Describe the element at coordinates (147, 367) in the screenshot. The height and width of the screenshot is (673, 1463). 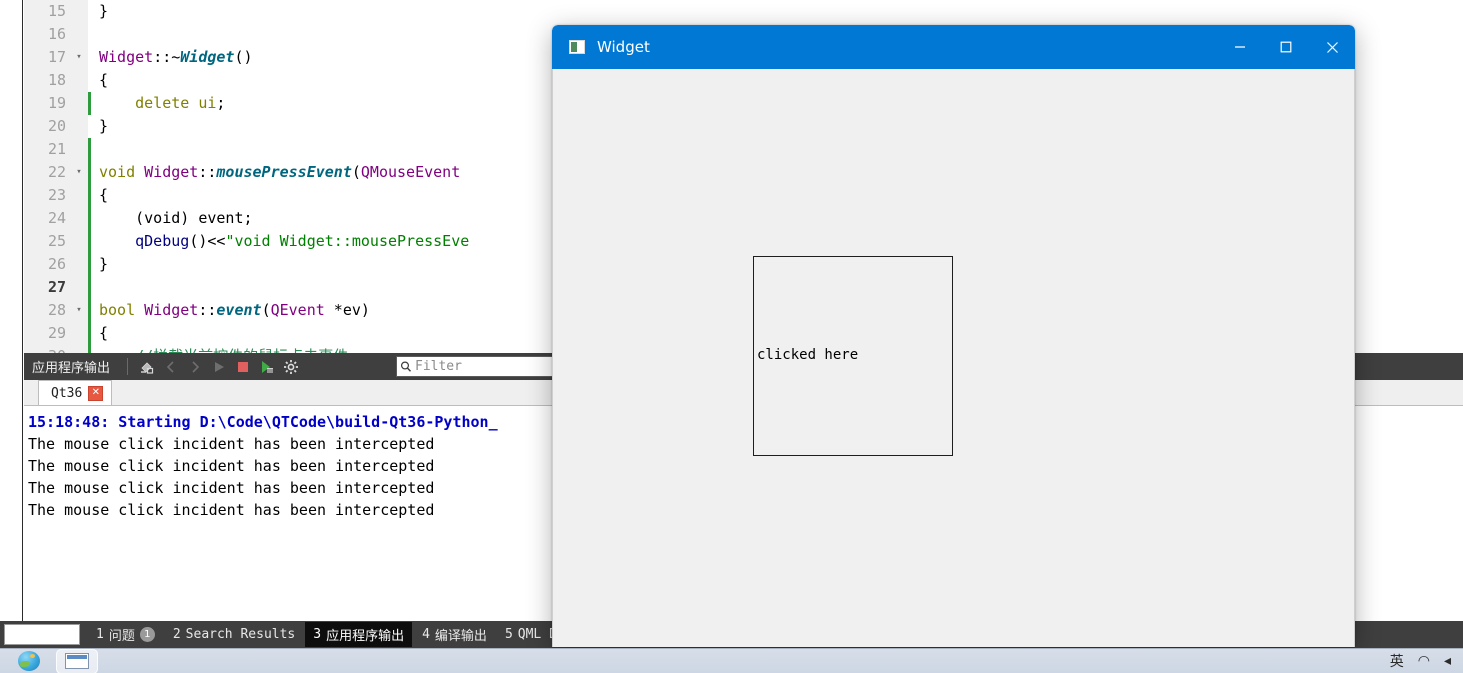
I see `clear-output-icon` at that location.